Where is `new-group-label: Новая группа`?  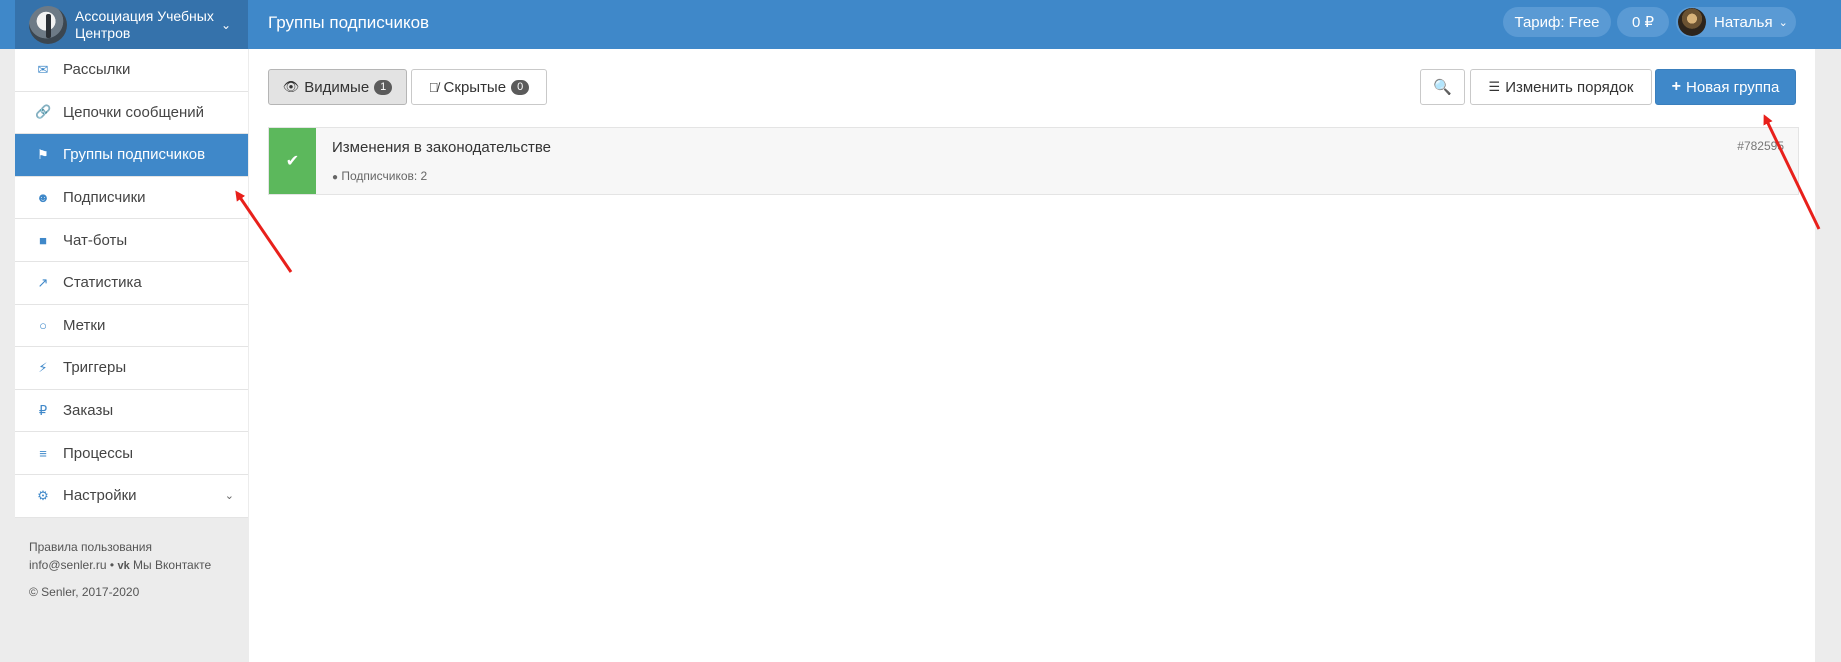 new-group-label: Новая группа is located at coordinates (1733, 87).